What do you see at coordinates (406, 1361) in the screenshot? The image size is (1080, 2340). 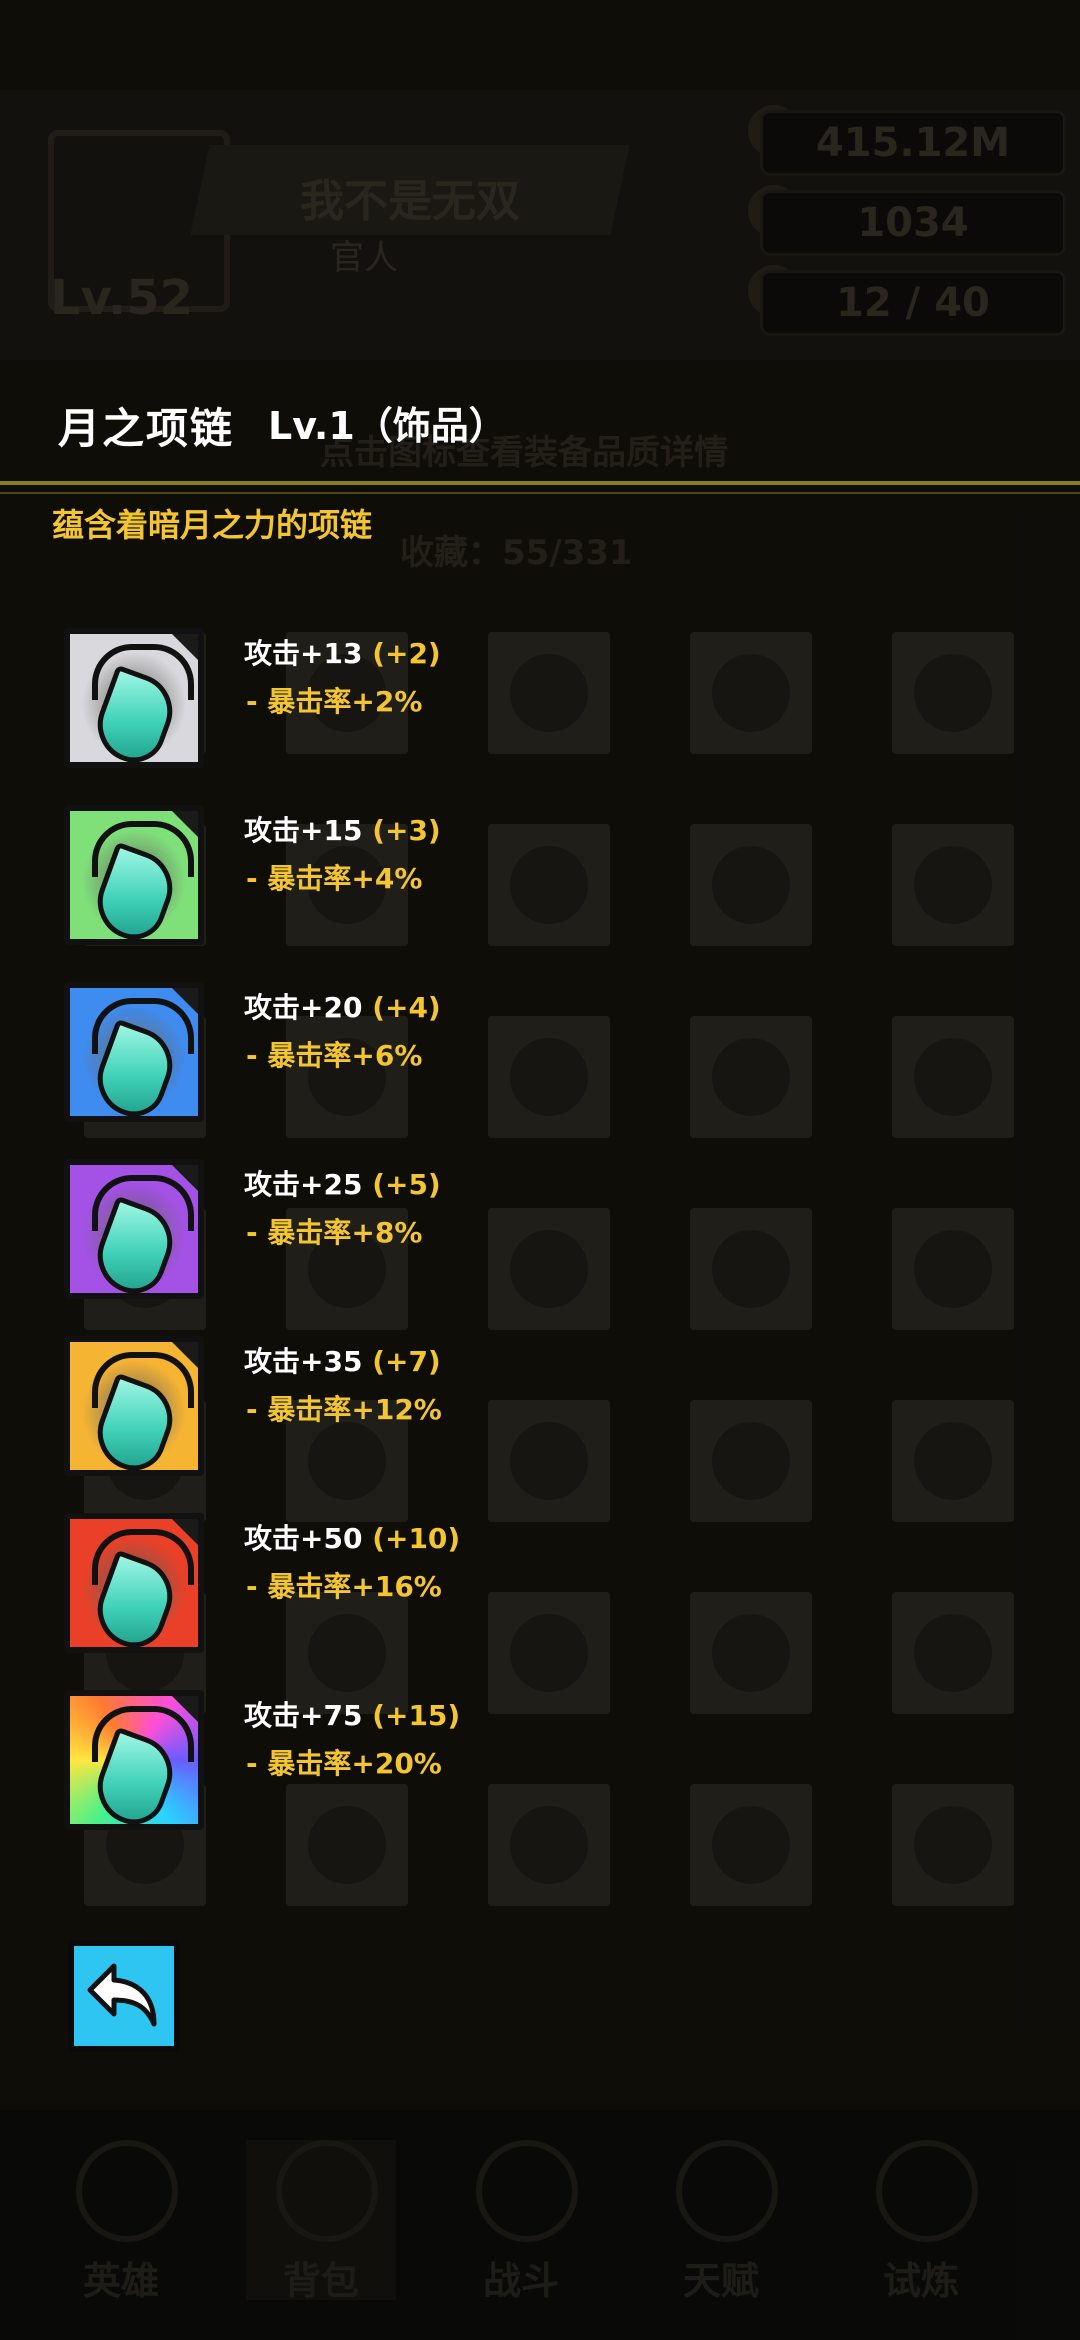 I see `attack-bonus: (+7)` at bounding box center [406, 1361].